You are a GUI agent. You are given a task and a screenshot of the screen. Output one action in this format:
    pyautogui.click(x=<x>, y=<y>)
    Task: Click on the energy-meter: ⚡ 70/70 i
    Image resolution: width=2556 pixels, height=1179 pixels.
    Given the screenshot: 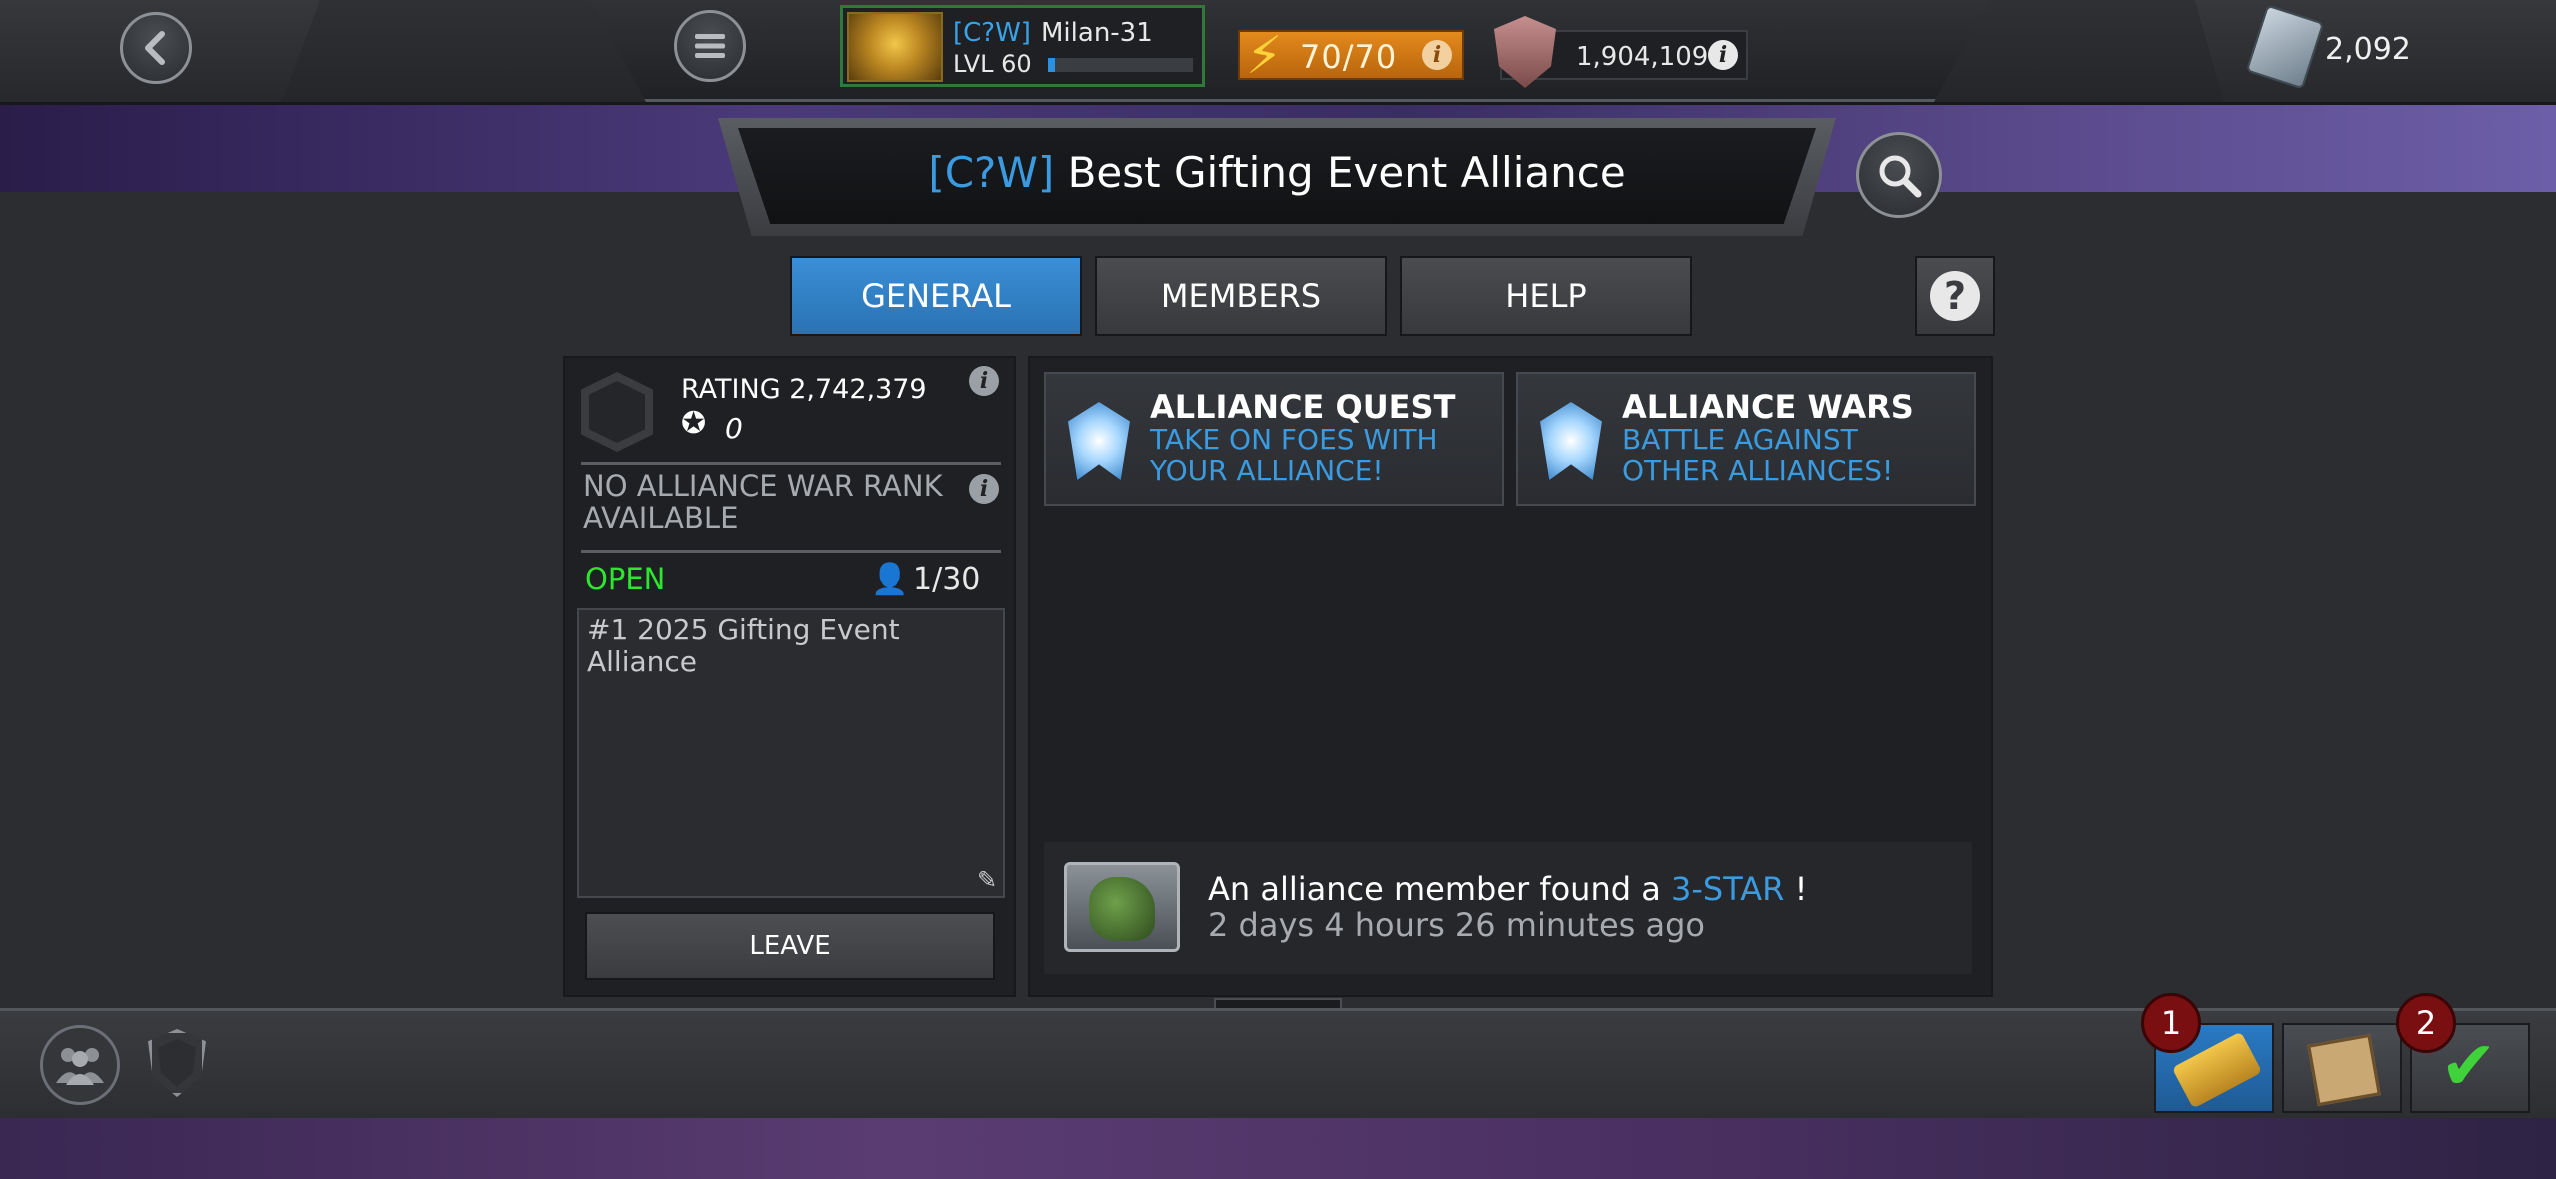 What is the action you would take?
    pyautogui.click(x=1351, y=56)
    